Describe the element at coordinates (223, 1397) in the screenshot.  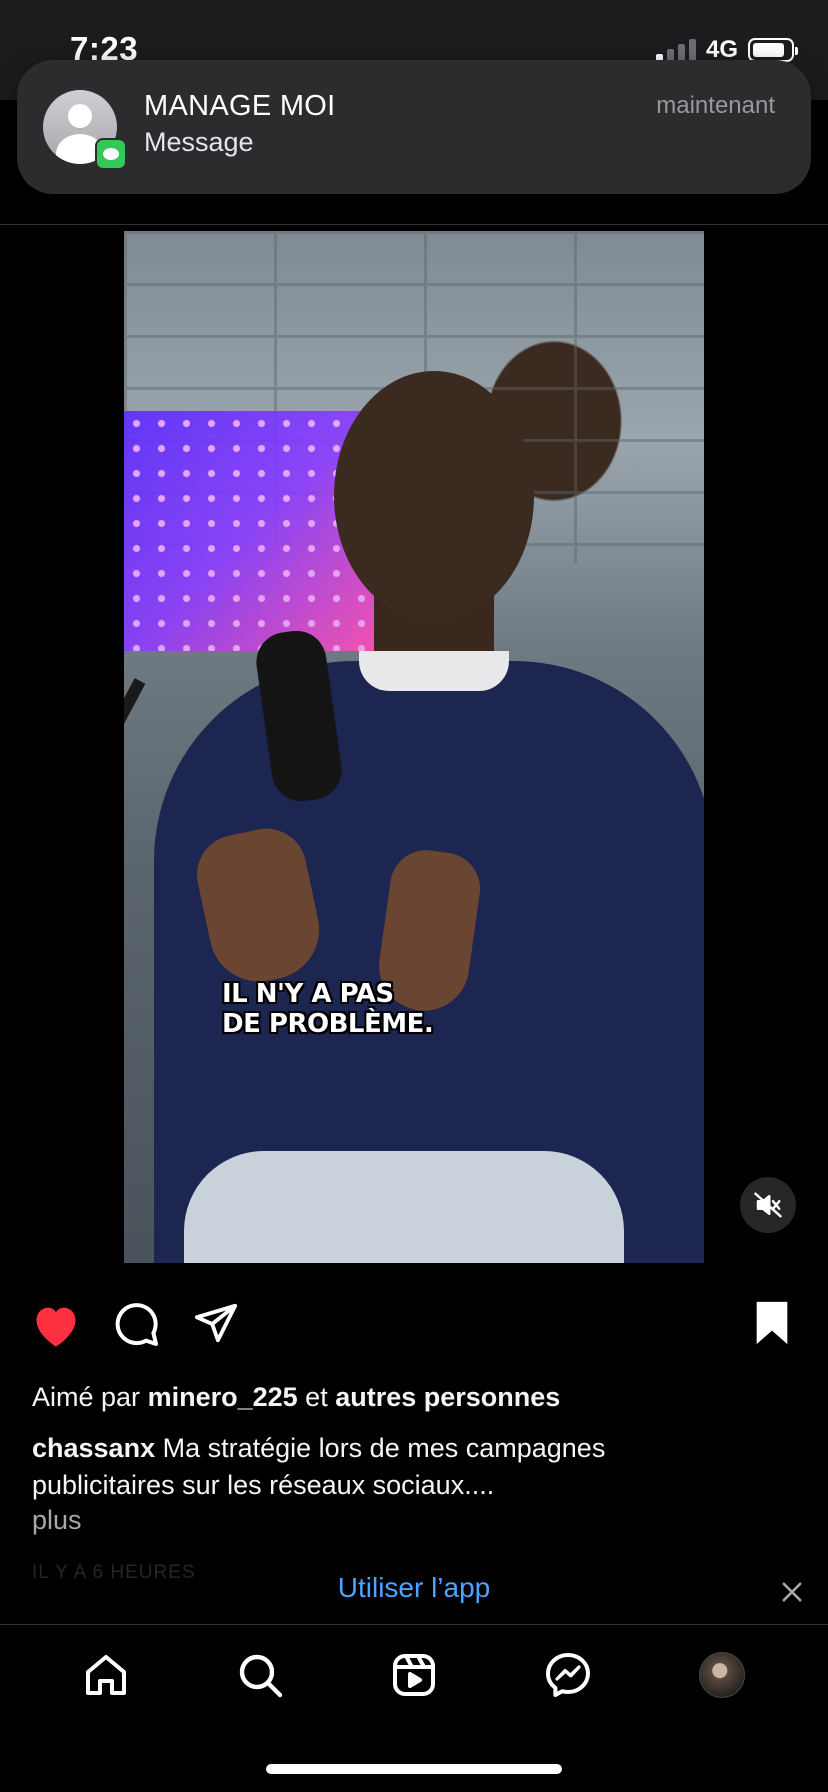
I see `liker-username: minero_225` at that location.